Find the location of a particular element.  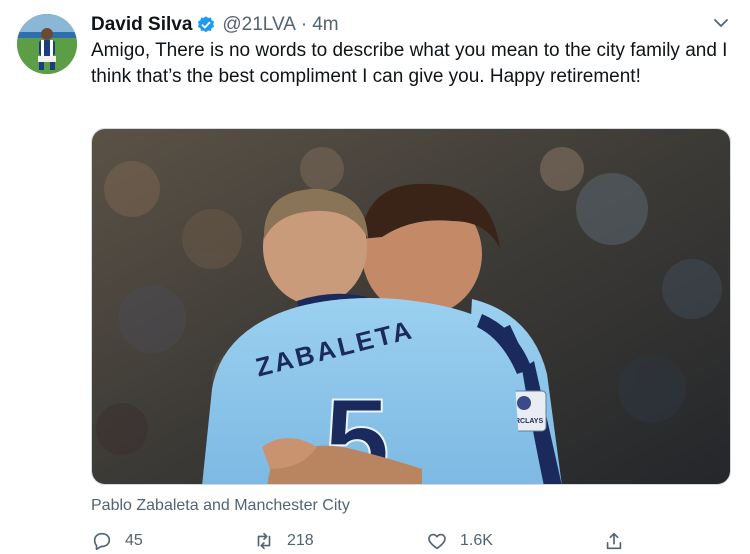

media-caption: Pablo Zabaleta and Manchester City is located at coordinates (220, 506).